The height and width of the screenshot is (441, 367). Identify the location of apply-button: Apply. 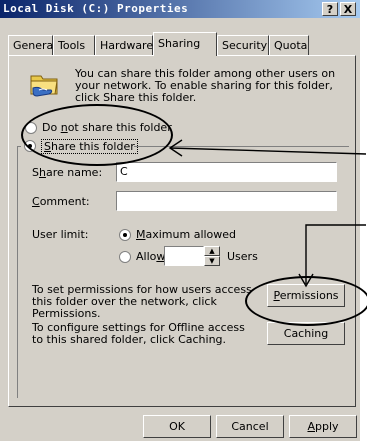
(323, 426).